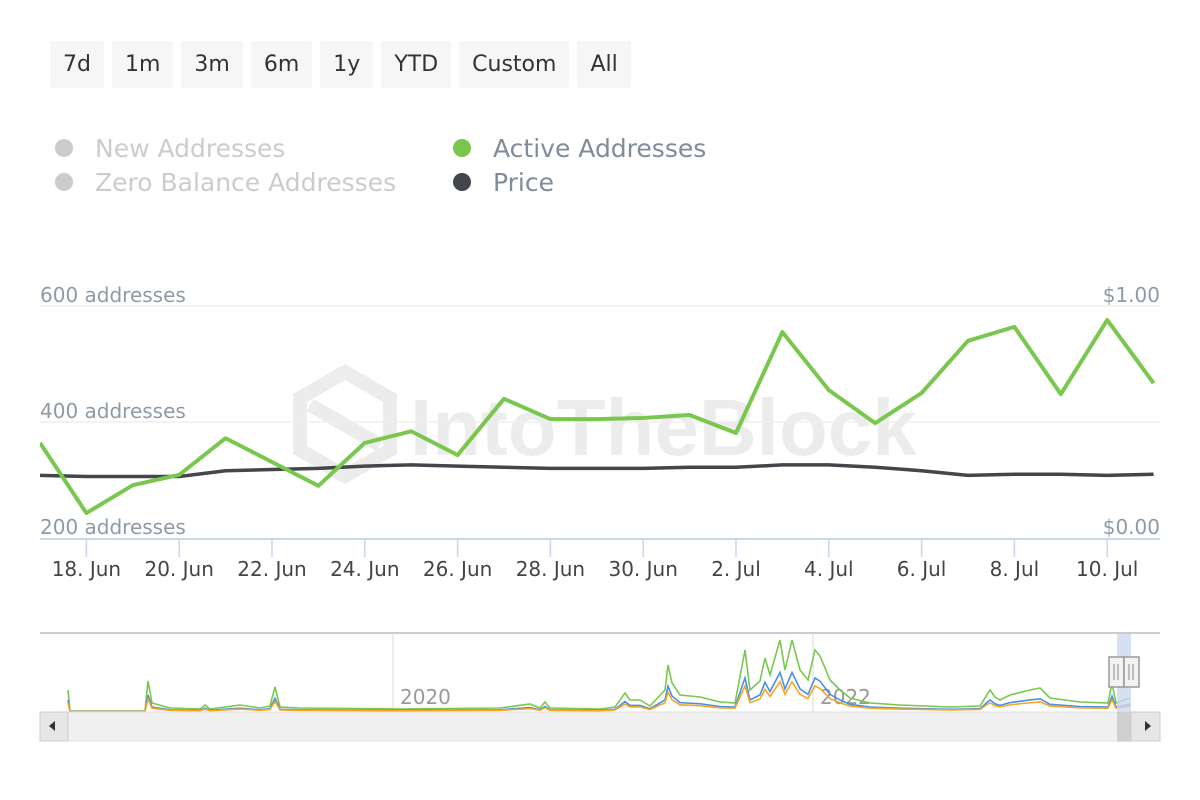 The image size is (1200, 800). What do you see at coordinates (642, 569) in the screenshot?
I see `x-tick-label: 30. Jun` at bounding box center [642, 569].